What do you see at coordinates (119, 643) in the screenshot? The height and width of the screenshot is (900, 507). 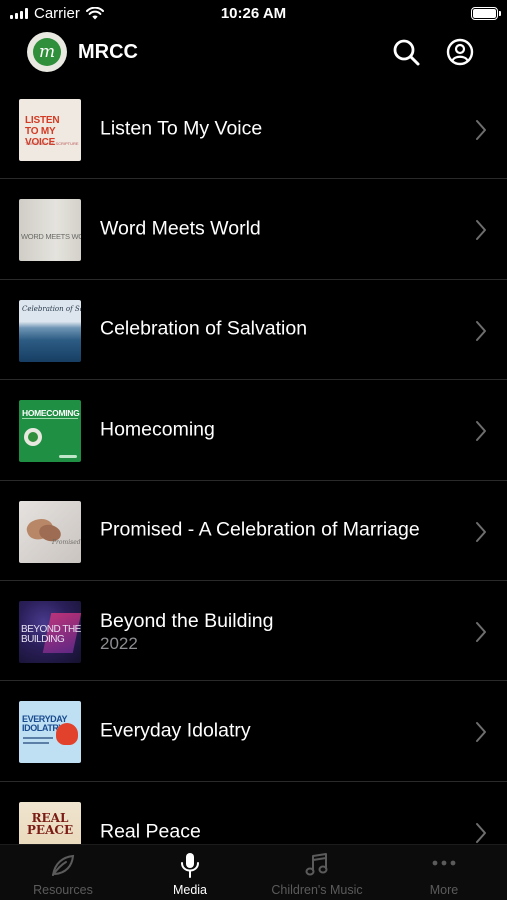 I see `list-item-subtitle: 2022` at bounding box center [119, 643].